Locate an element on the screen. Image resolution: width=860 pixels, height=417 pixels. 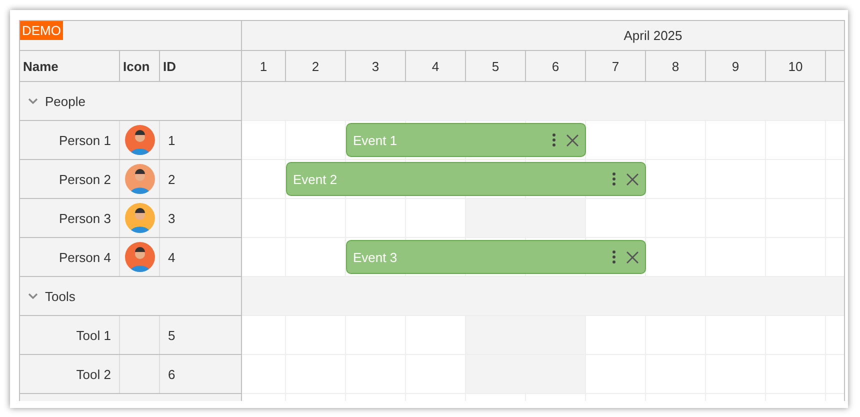
resource-name: Person 1 is located at coordinates (84, 140).